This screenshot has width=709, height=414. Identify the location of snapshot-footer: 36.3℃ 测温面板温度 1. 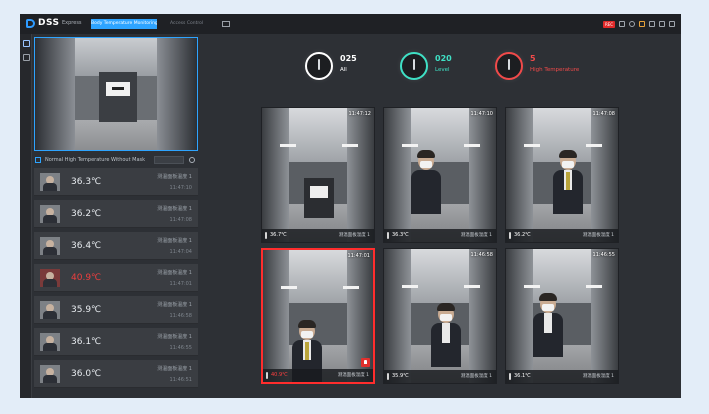
(440, 235).